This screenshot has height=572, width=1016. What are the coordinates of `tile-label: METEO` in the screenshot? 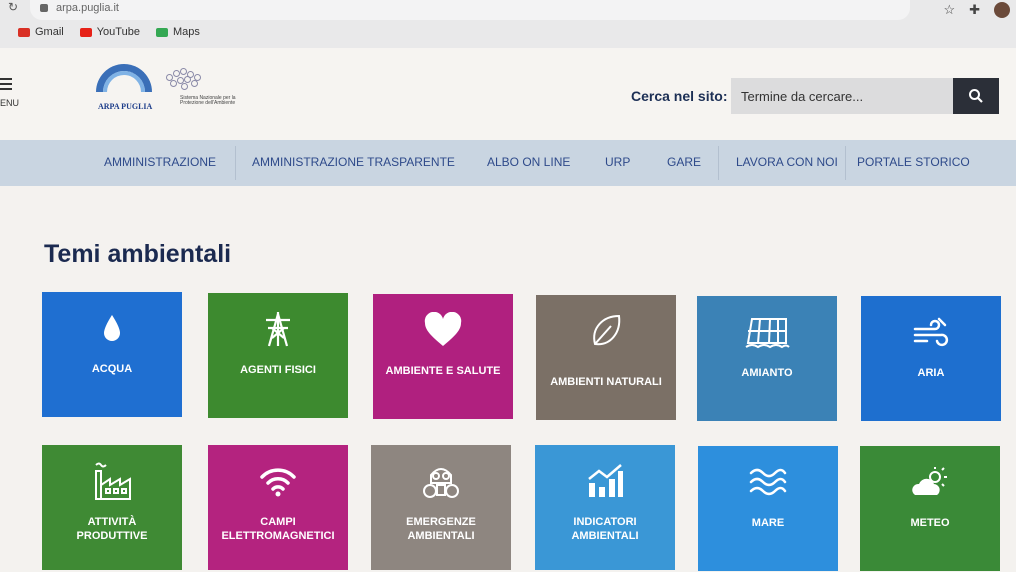 It's located at (930, 523).